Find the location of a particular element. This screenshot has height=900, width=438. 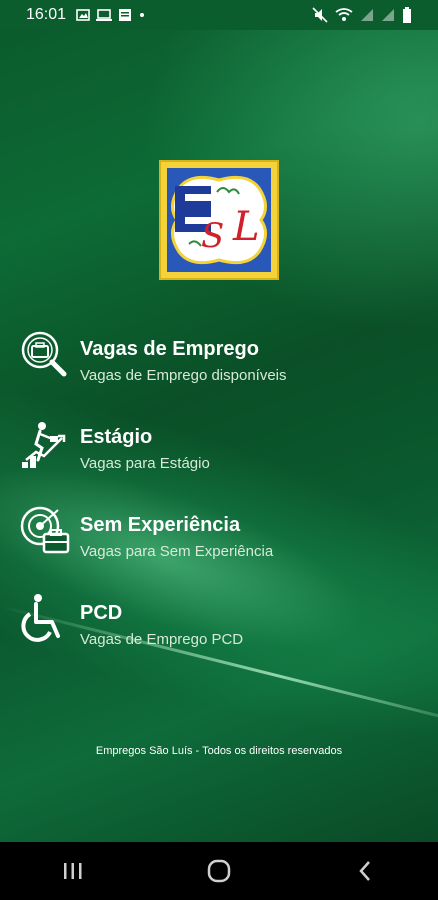

status-left-icons is located at coordinates (111, 15).